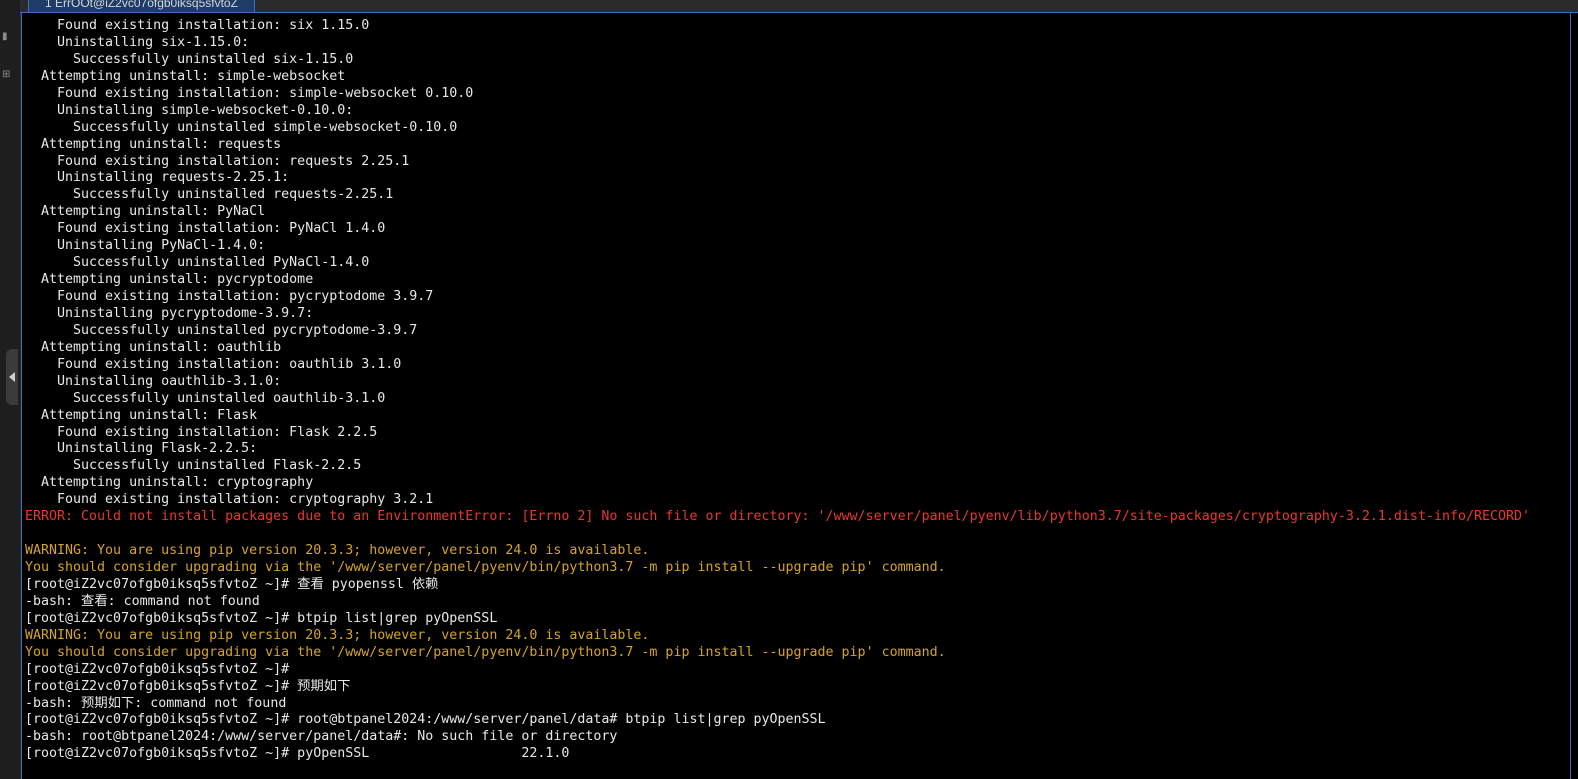  I want to click on terminal-line: Uninstalling pycryptodome-3.9.7:, so click(169, 313).